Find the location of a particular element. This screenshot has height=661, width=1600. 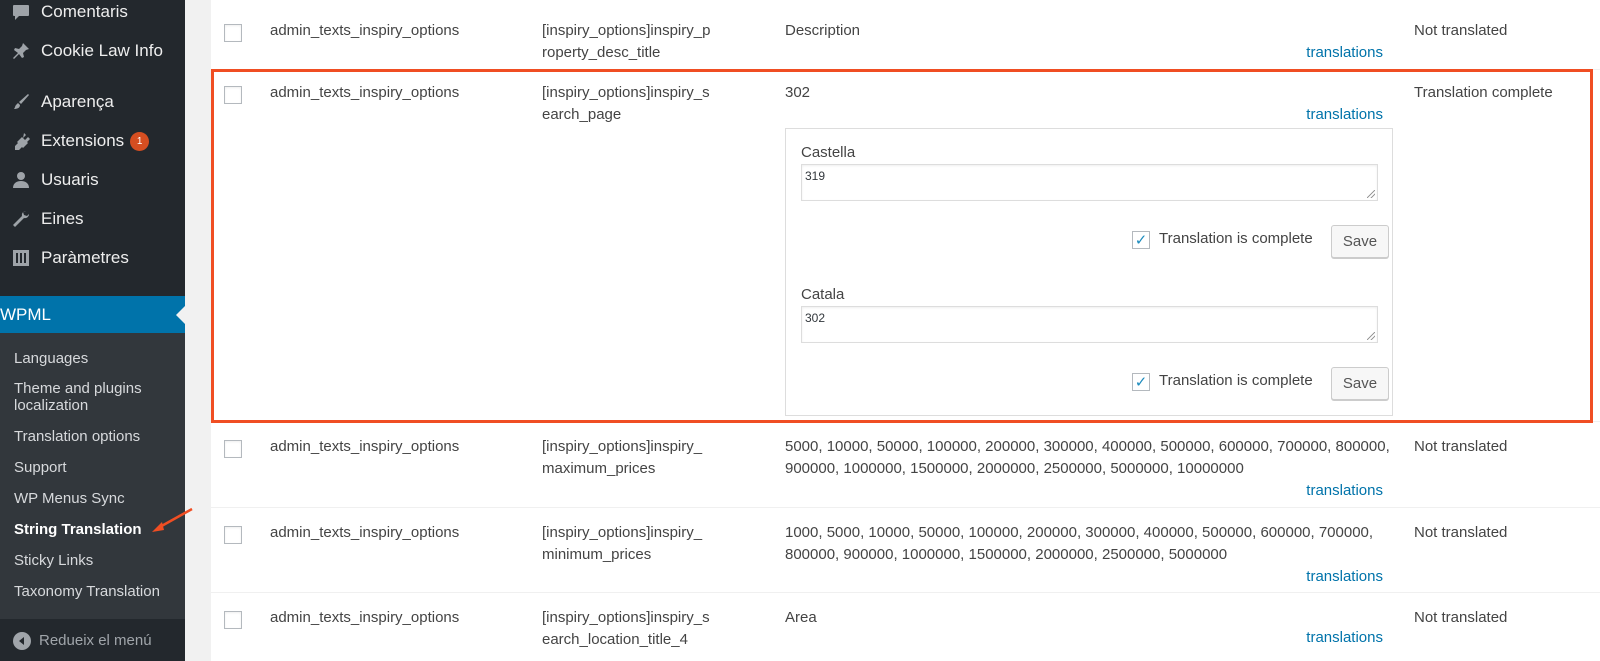

translation-complete-checkbox-catala: ✓ is located at coordinates (1141, 382).